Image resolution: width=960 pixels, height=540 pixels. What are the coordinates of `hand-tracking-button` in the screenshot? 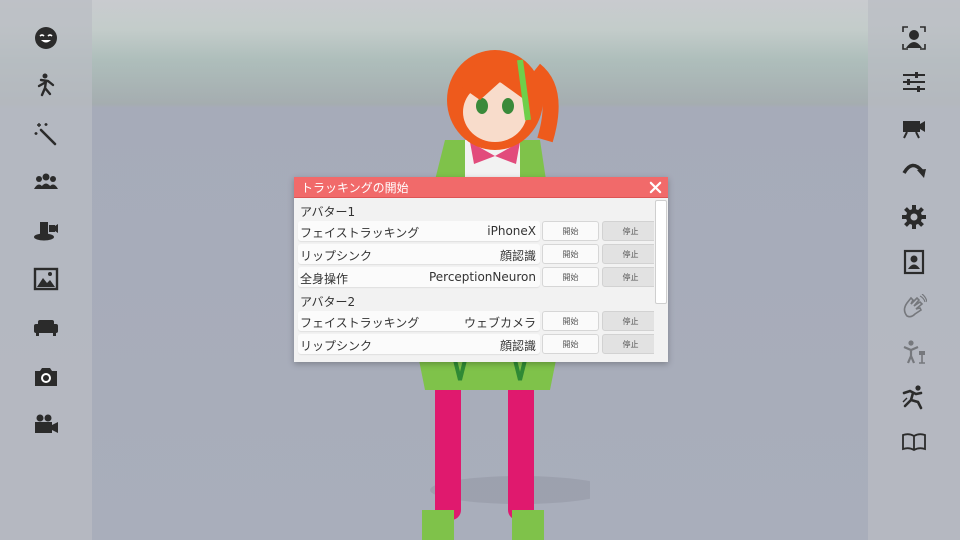 It's located at (914, 307).